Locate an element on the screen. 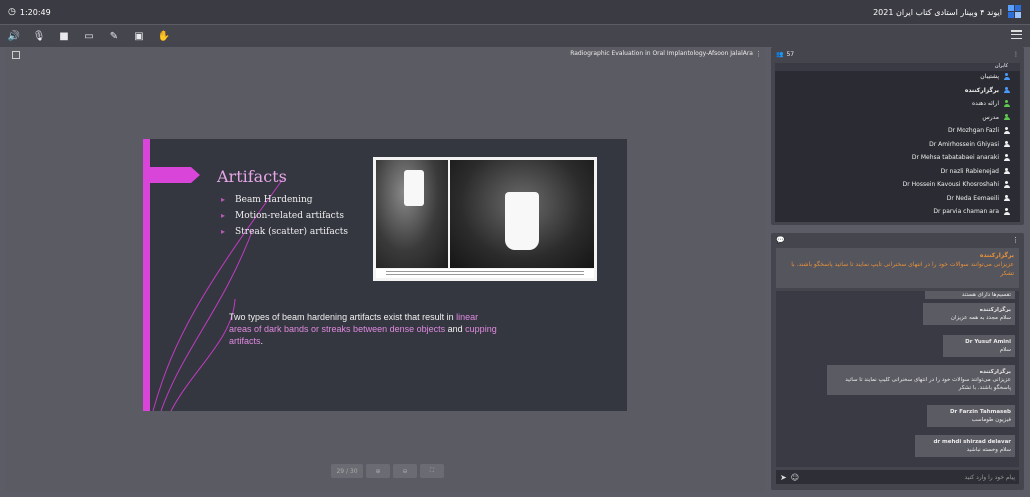 This screenshot has height=497, width=1030. slide-pager: 29 / 30 ⊕ ⊖ ⛶ is located at coordinates (387, 471).